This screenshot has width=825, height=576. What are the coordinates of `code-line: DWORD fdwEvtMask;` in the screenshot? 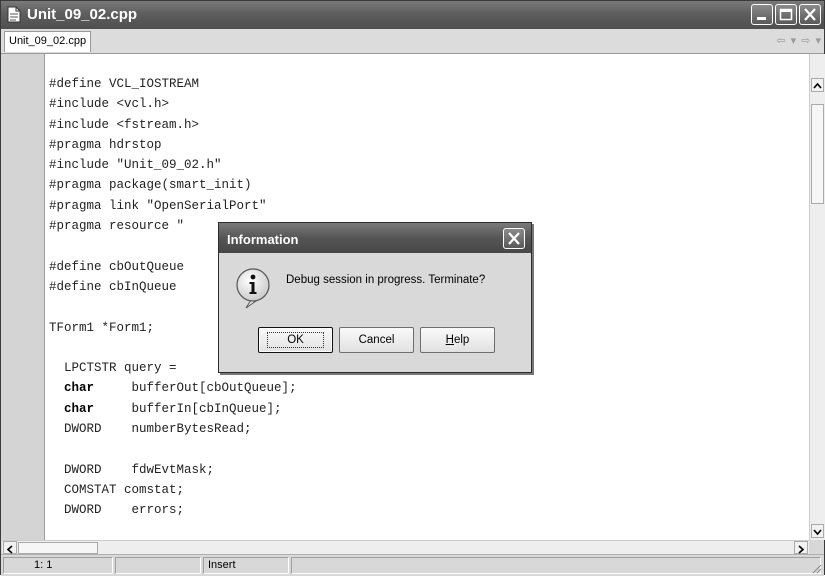 It's located at (132, 469).